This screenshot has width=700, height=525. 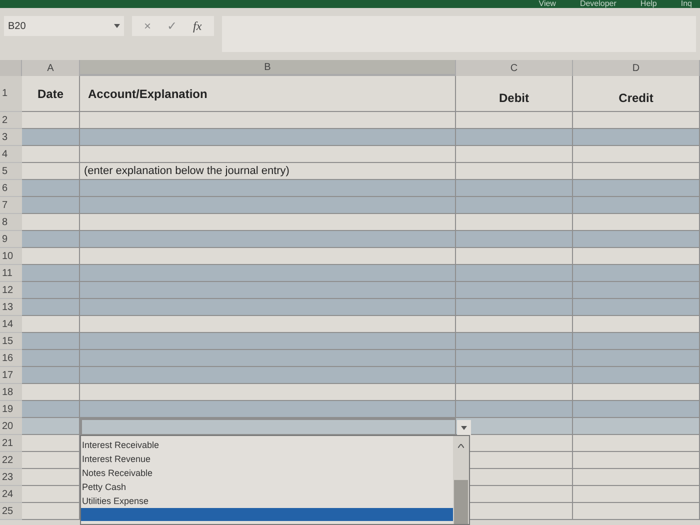 I want to click on table-cell: Debit, so click(x=514, y=94).